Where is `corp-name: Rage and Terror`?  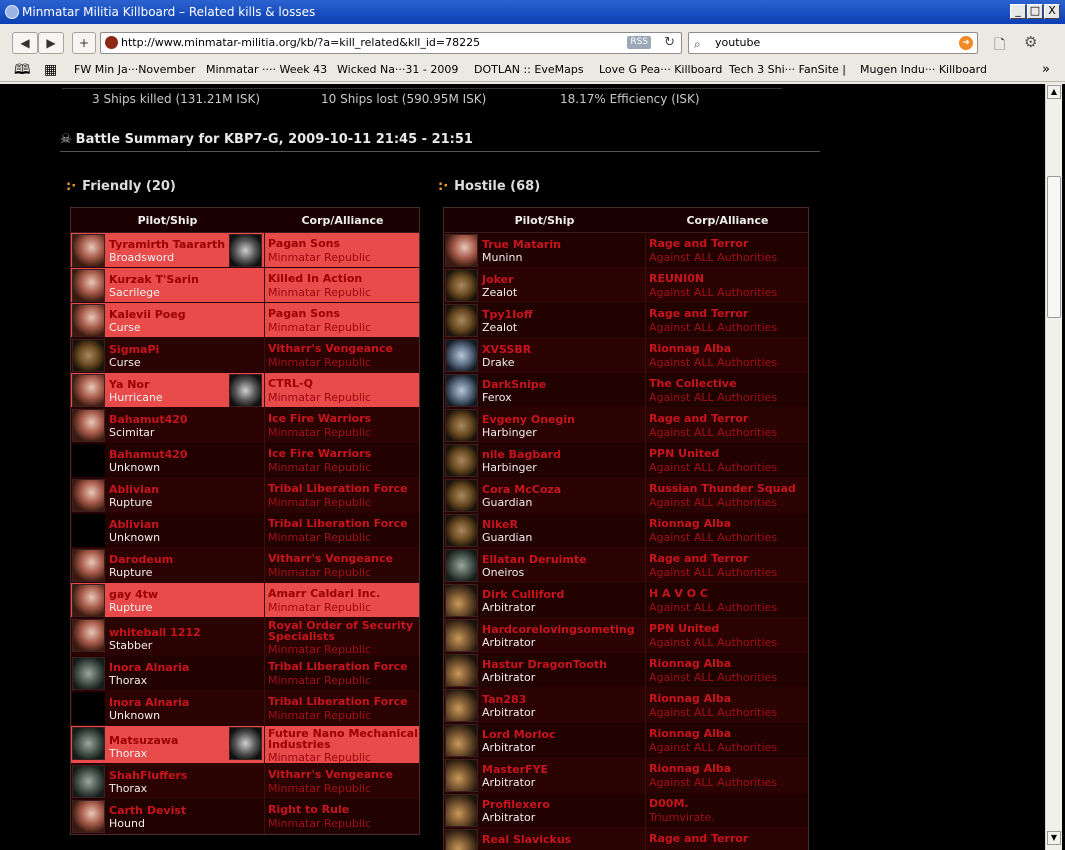 corp-name: Rage and Terror is located at coordinates (698, 314).